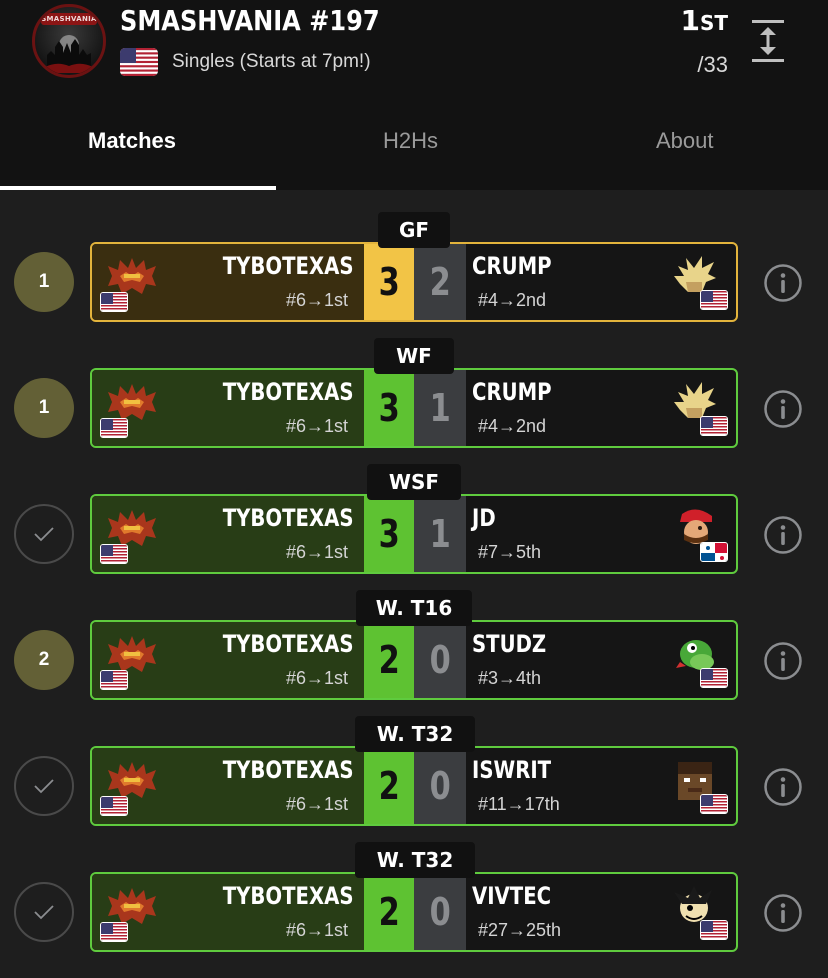  Describe the element at coordinates (414, 230) in the screenshot. I see `round-label: GF` at that location.